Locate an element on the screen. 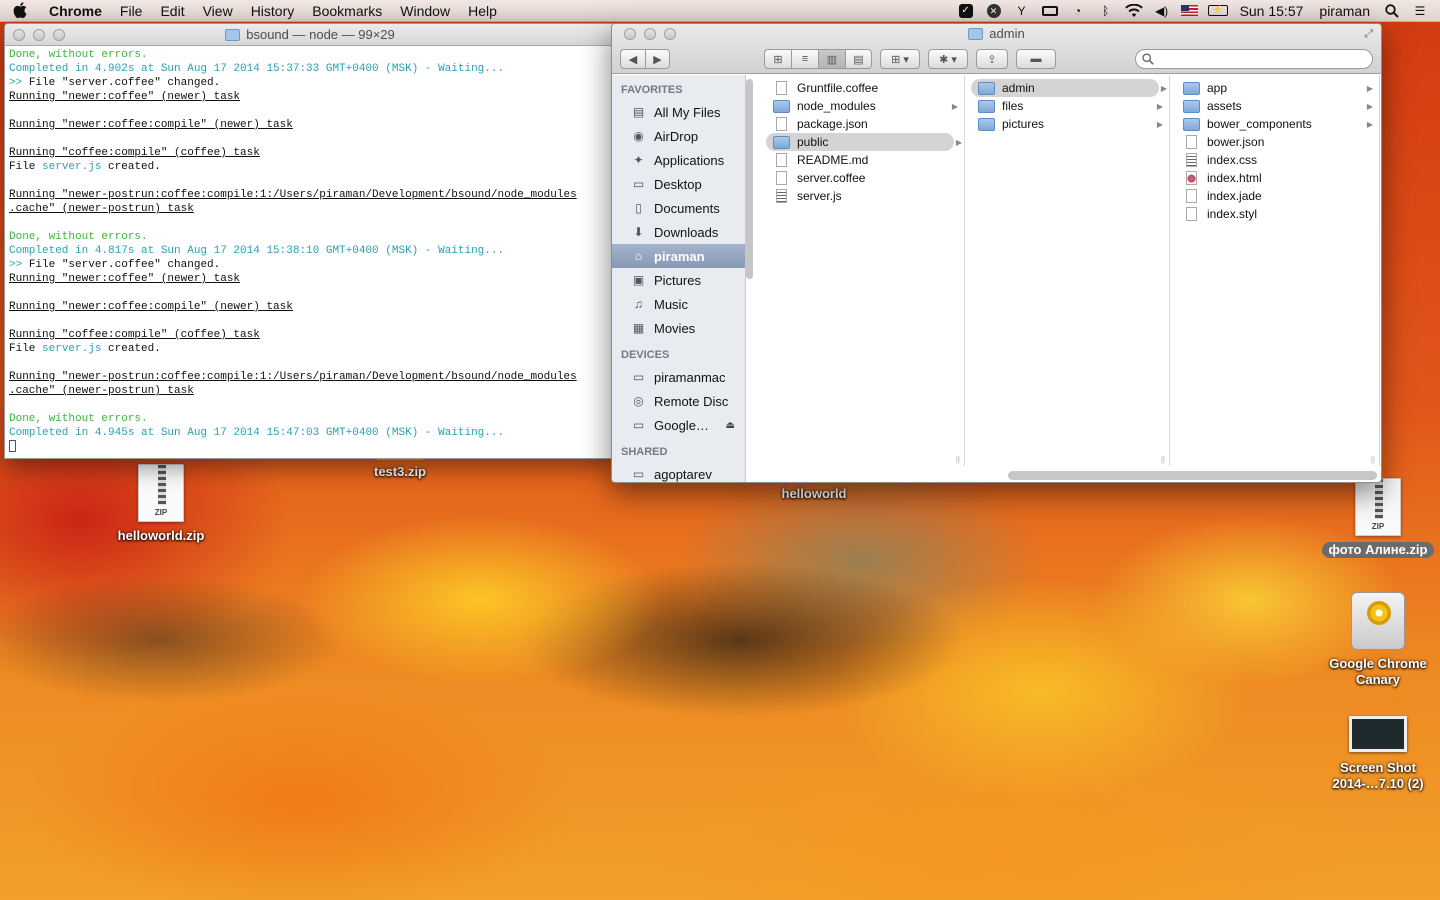 This screenshot has width=1440, height=900. menu-user: piraman is located at coordinates (1344, 11).